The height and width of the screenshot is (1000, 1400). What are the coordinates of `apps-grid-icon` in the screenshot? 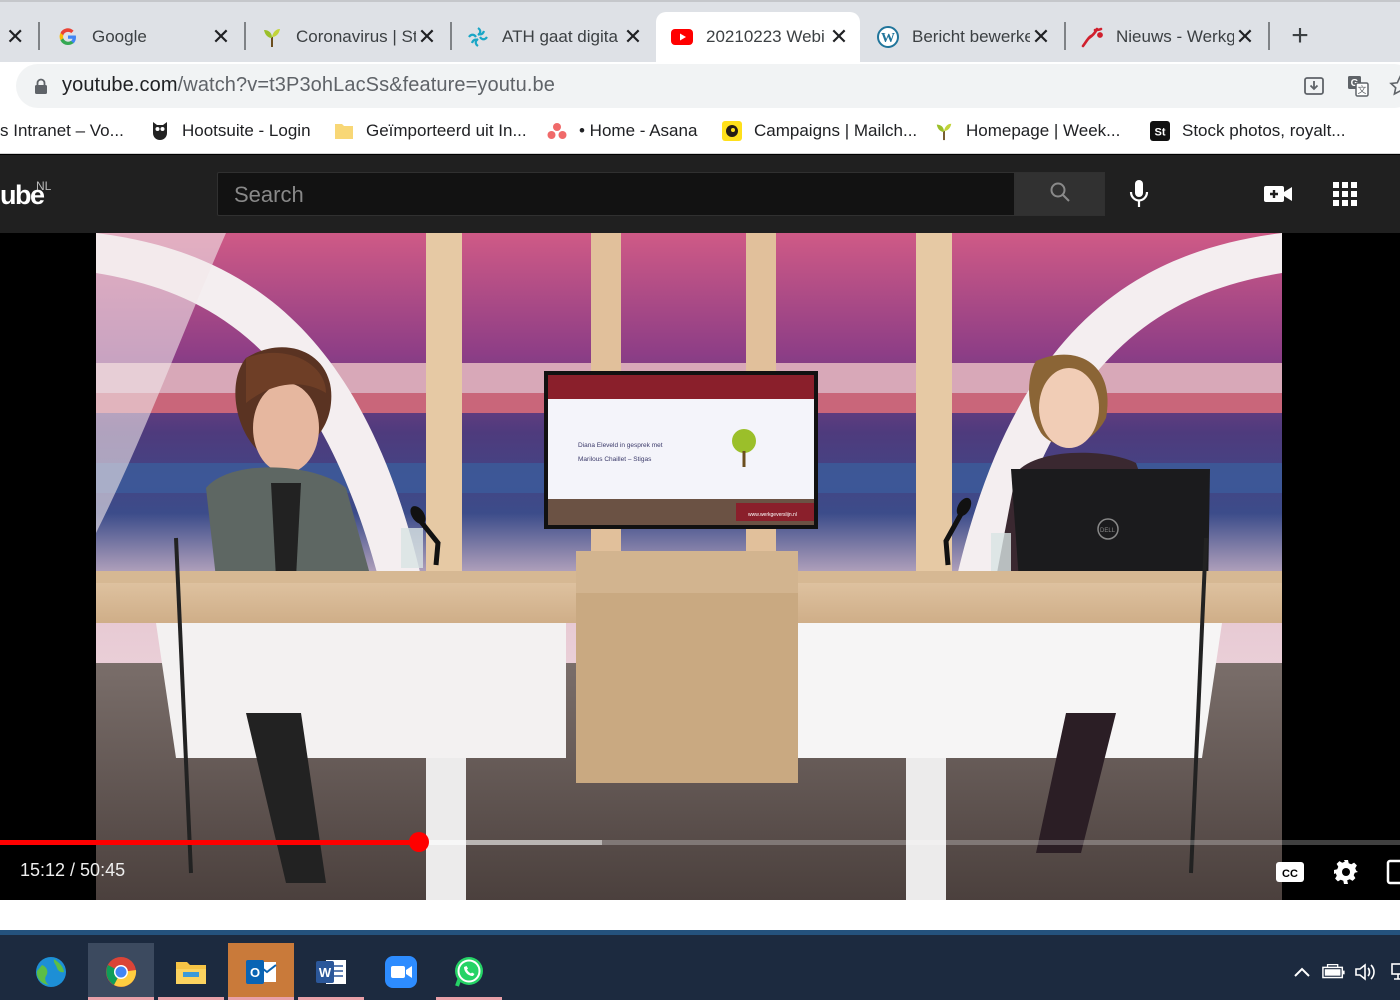 It's located at (1345, 194).